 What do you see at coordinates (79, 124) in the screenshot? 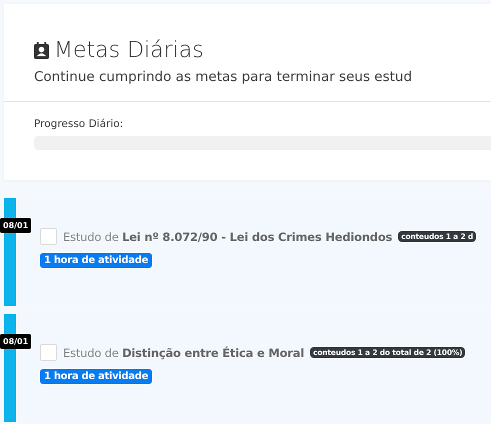
I see `progress-label: Progresso Diário:` at bounding box center [79, 124].